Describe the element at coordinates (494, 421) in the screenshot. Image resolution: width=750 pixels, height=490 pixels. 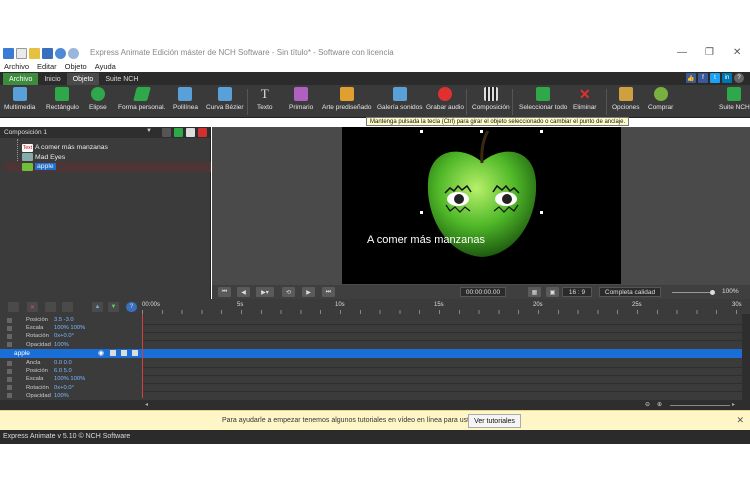
I see `view-tutorials-button: Ver tutoriales` at that location.